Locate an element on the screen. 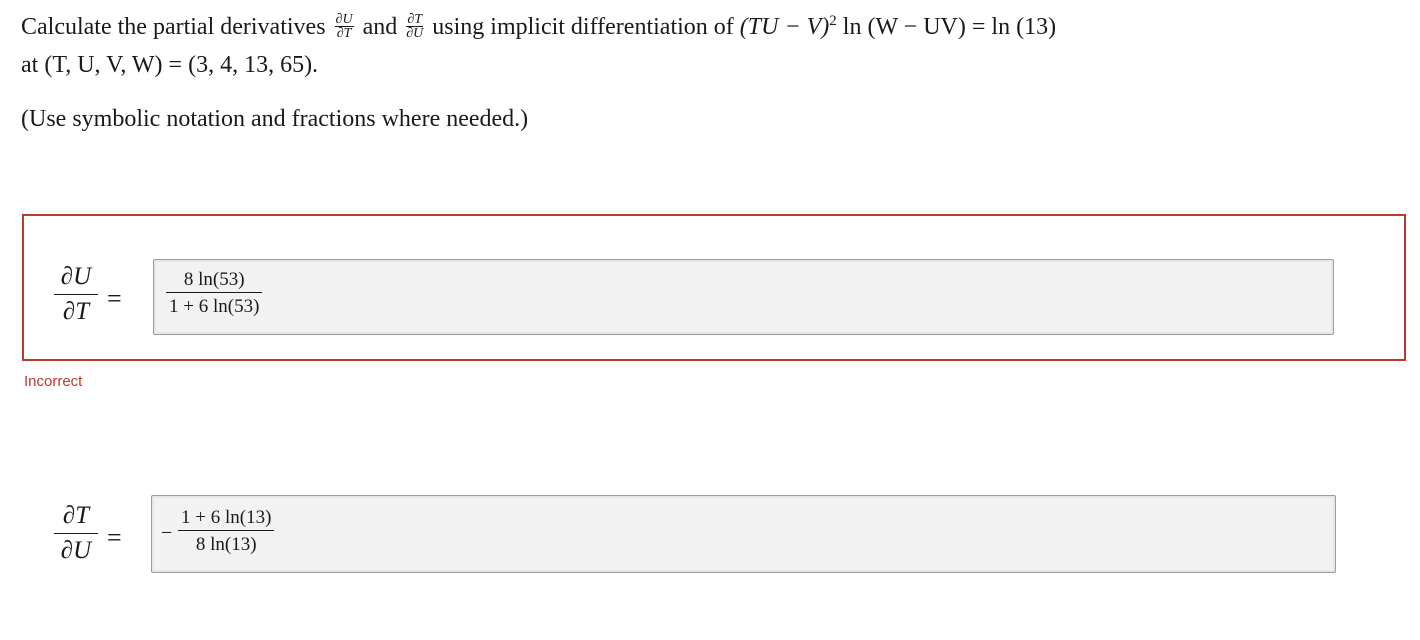  partial-t-u-inline-fraction: ∂T ∂U is located at coordinates (415, 26).